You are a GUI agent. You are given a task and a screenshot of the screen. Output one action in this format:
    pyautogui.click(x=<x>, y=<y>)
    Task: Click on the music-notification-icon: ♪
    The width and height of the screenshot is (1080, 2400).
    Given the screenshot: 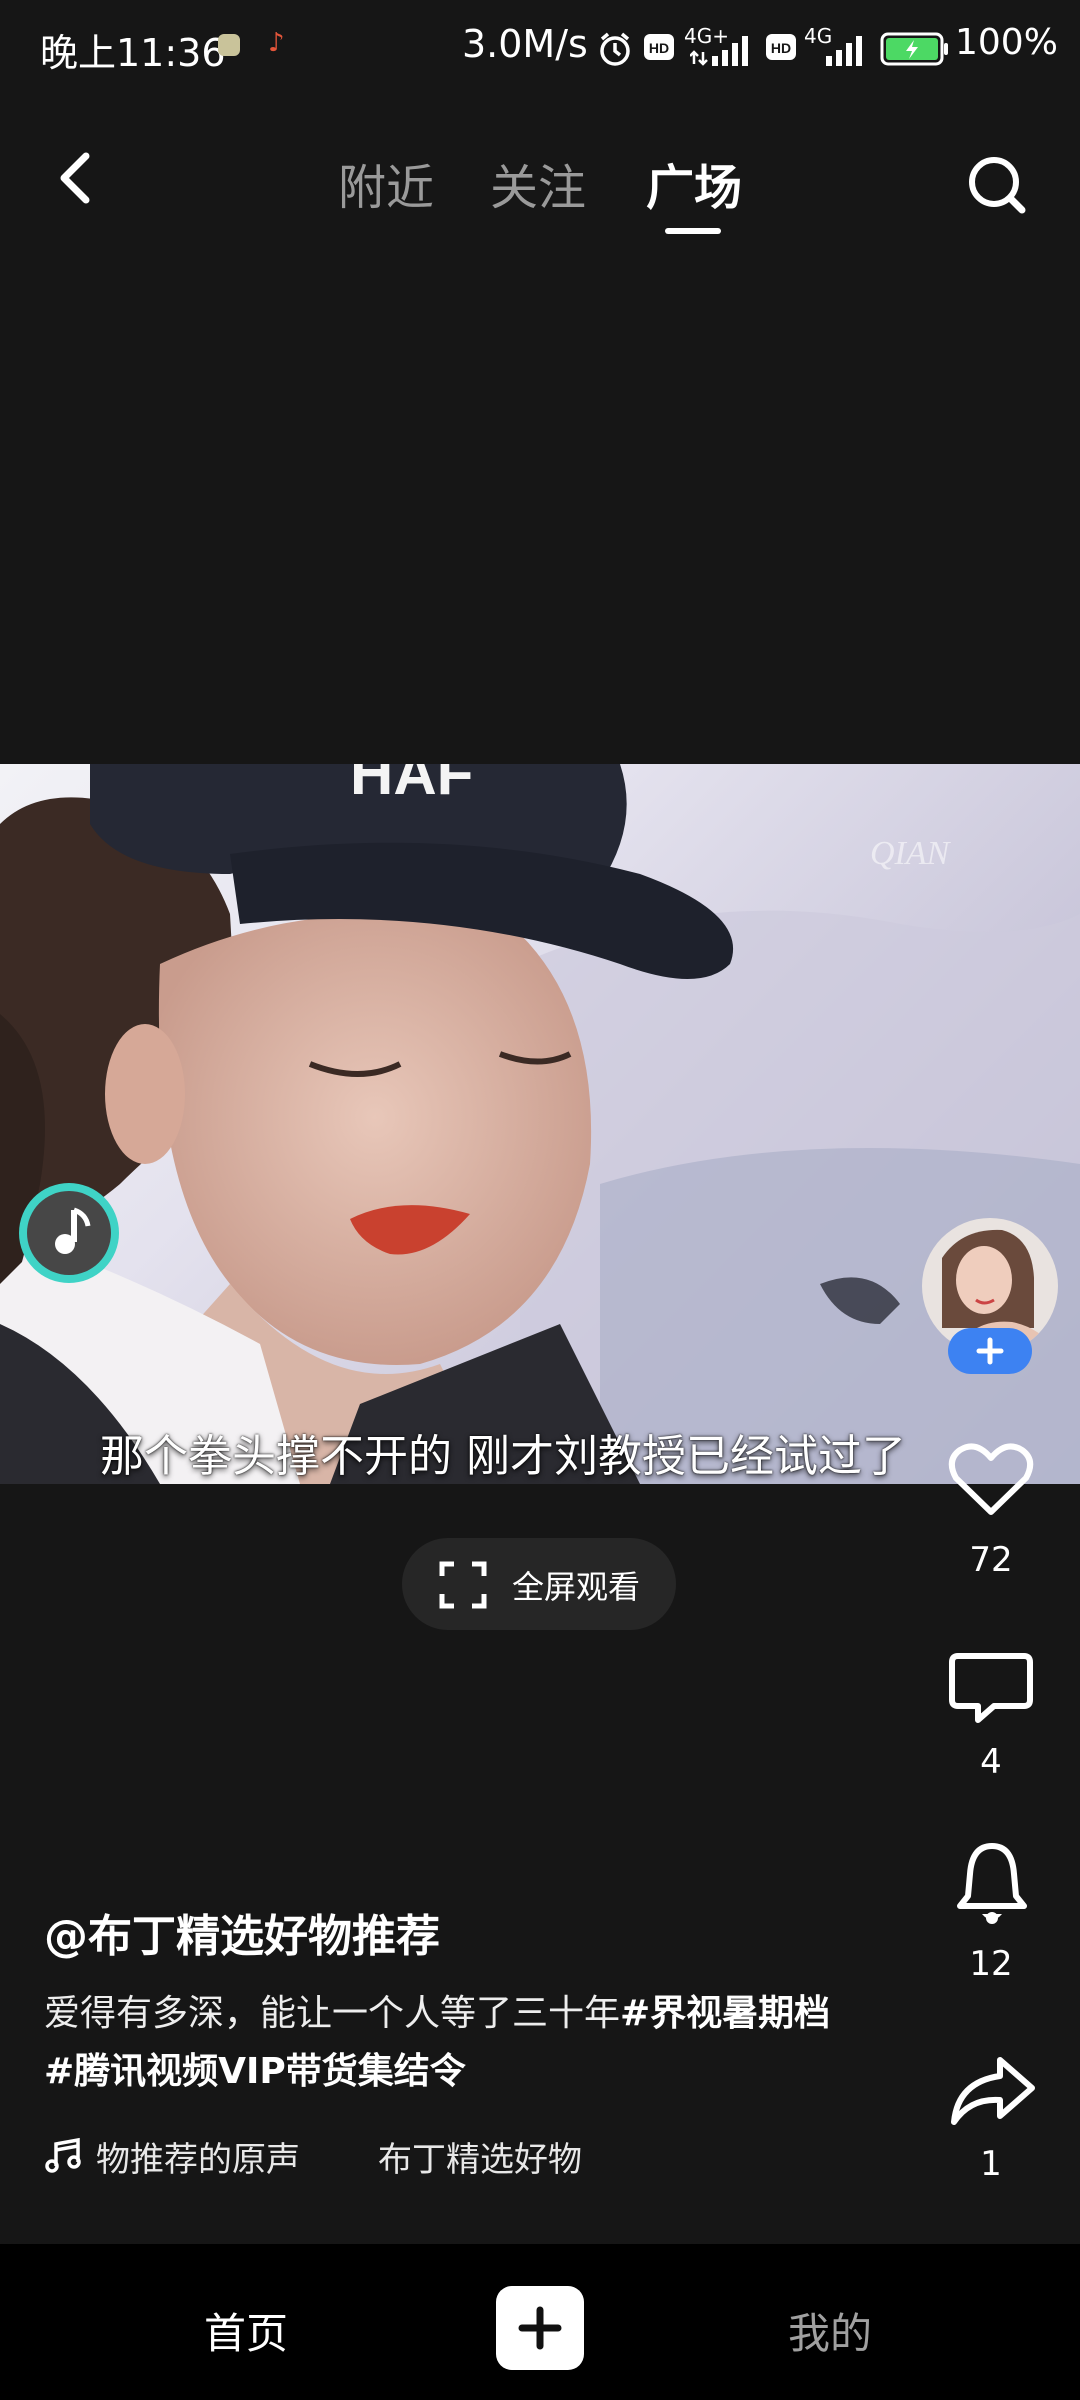 What is the action you would take?
    pyautogui.click(x=276, y=43)
    